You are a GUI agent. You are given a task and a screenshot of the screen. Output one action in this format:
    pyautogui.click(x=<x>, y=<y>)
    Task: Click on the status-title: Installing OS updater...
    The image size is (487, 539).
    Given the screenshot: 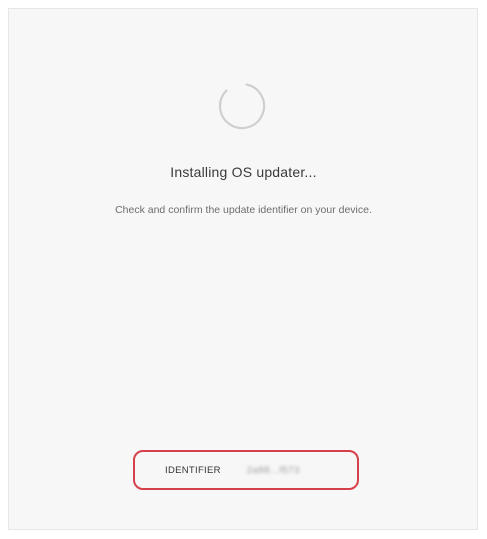 What is the action you would take?
    pyautogui.click(x=243, y=172)
    